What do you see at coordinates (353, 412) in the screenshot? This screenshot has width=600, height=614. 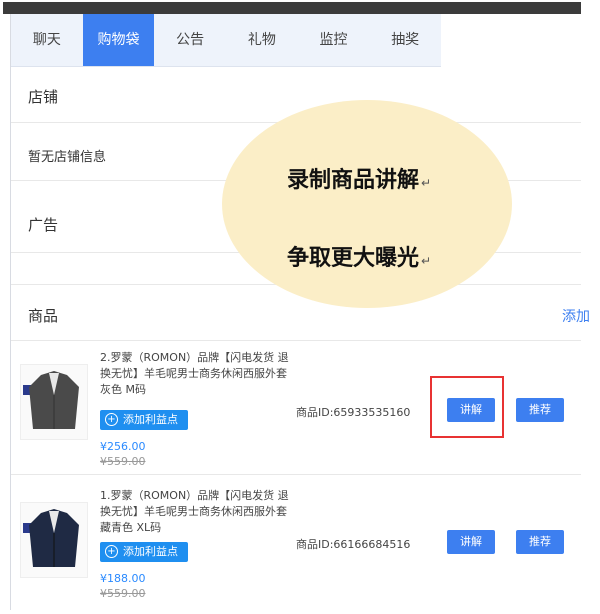 I see `product-id: 商品ID:659335351​60` at bounding box center [353, 412].